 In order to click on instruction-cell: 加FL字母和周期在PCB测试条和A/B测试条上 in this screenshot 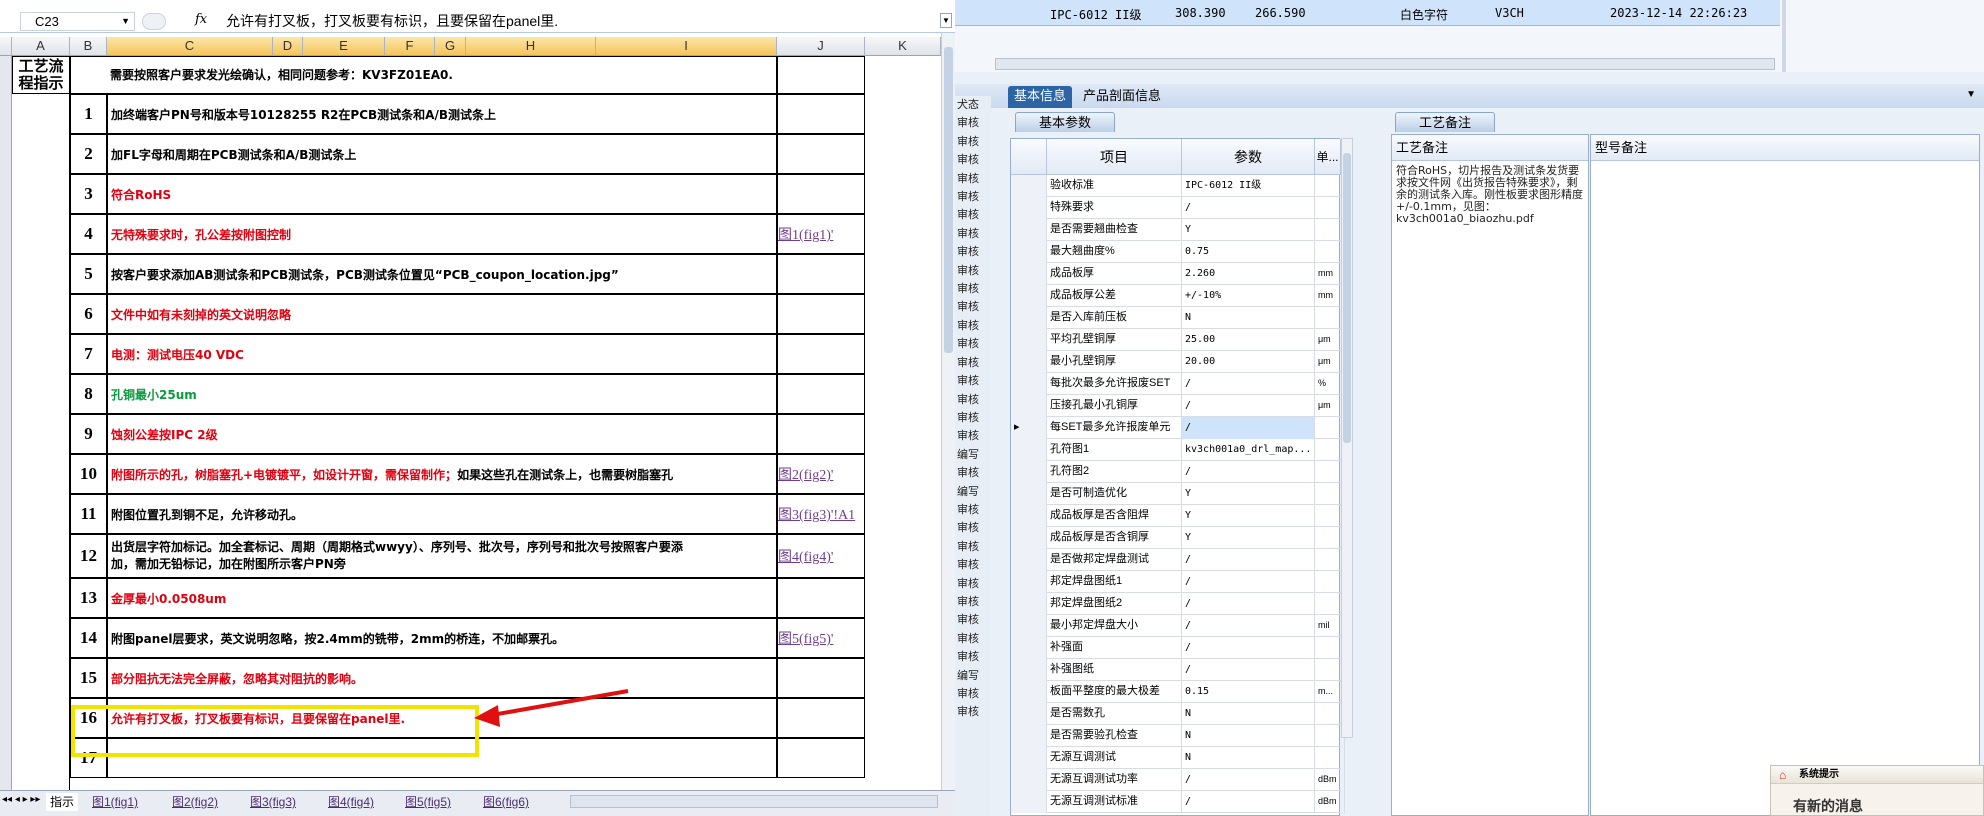, I will do `click(442, 154)`.